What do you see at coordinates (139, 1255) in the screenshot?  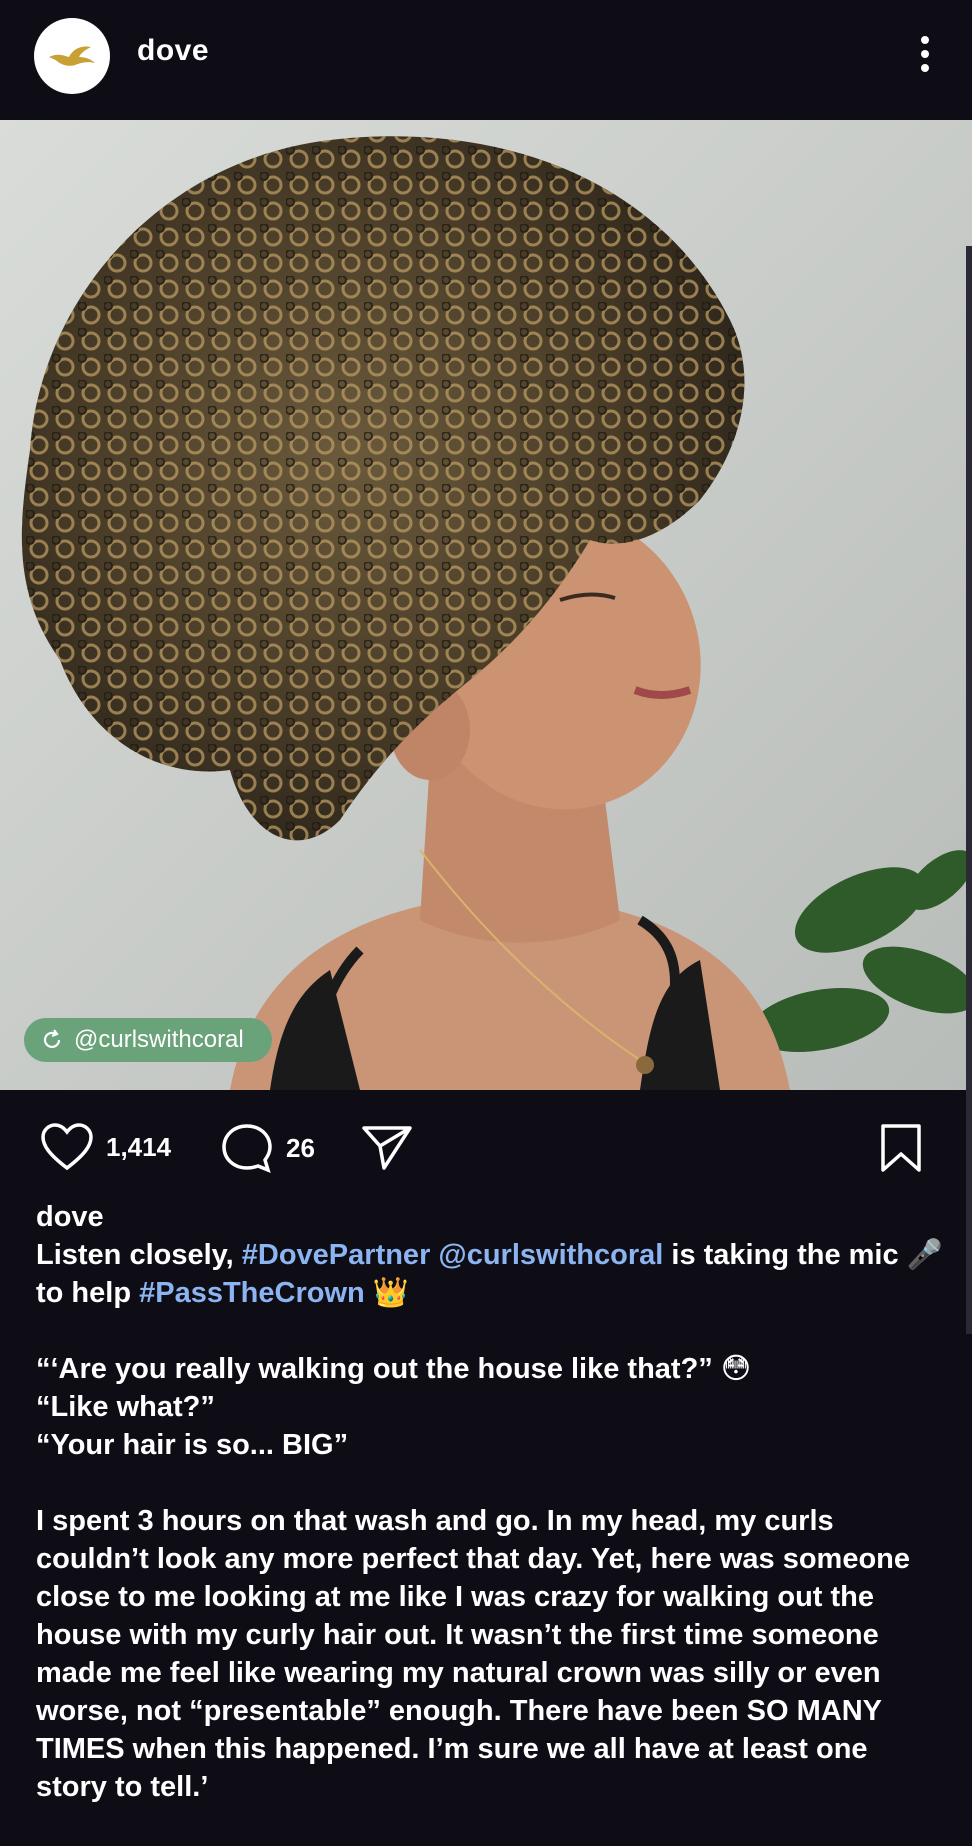 I see `caption-text: Listen closely,` at bounding box center [139, 1255].